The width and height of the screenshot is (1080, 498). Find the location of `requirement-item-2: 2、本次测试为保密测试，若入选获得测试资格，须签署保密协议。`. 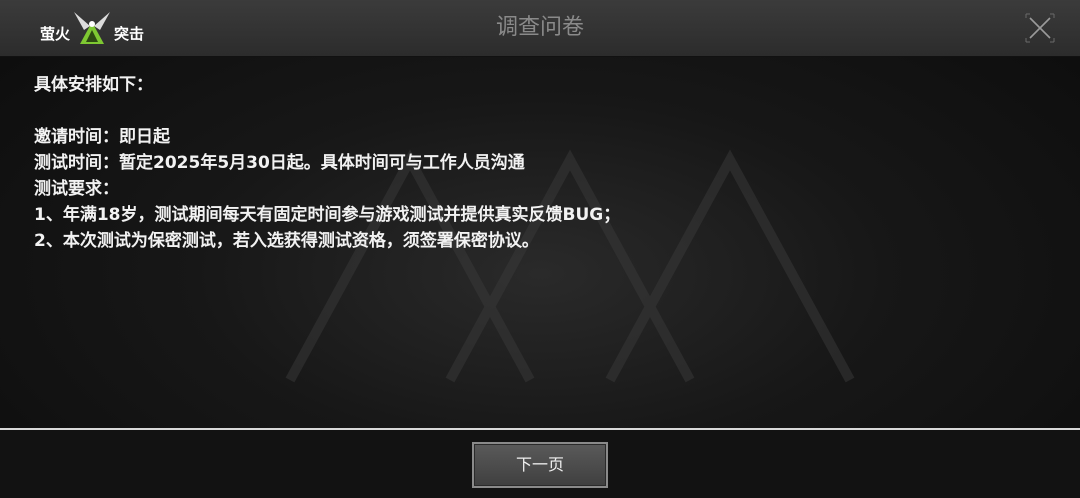

requirement-item-2: 2、本次测试为保密测试，若入选获得测试资格，须签署保密协议。 is located at coordinates (286, 241).